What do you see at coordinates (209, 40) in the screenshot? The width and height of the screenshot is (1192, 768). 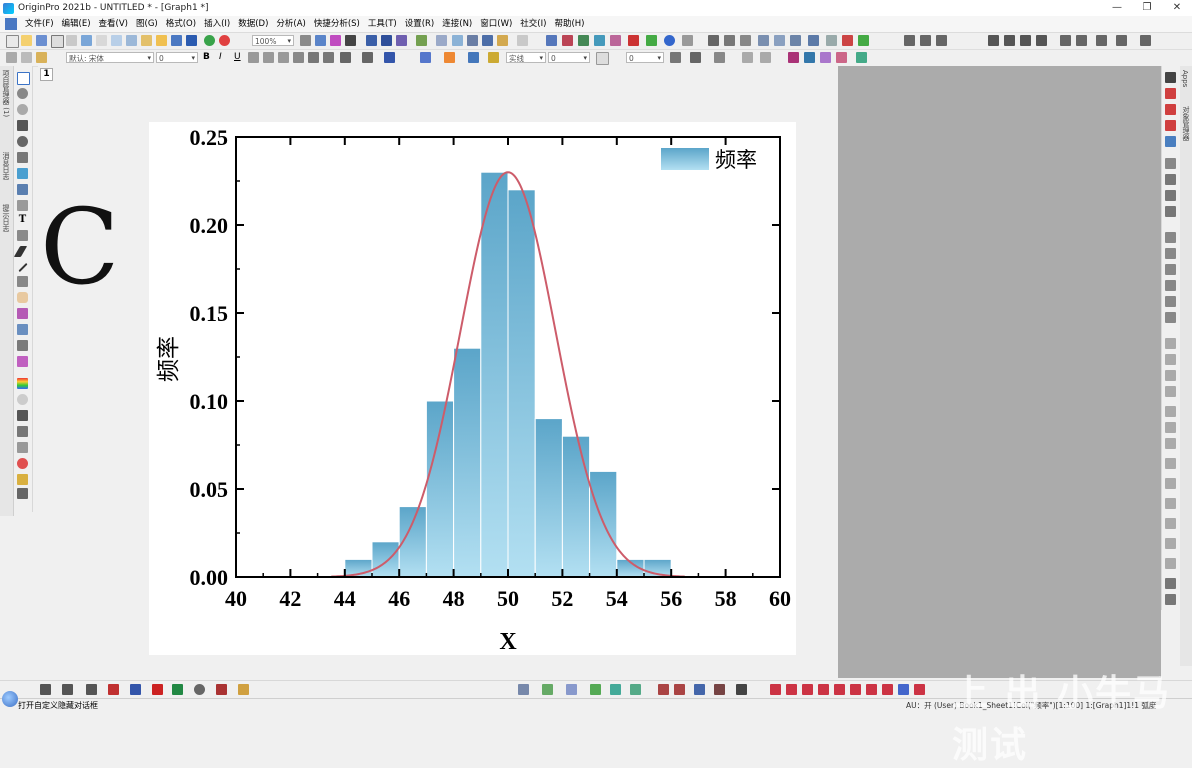 I see `import-icon` at bounding box center [209, 40].